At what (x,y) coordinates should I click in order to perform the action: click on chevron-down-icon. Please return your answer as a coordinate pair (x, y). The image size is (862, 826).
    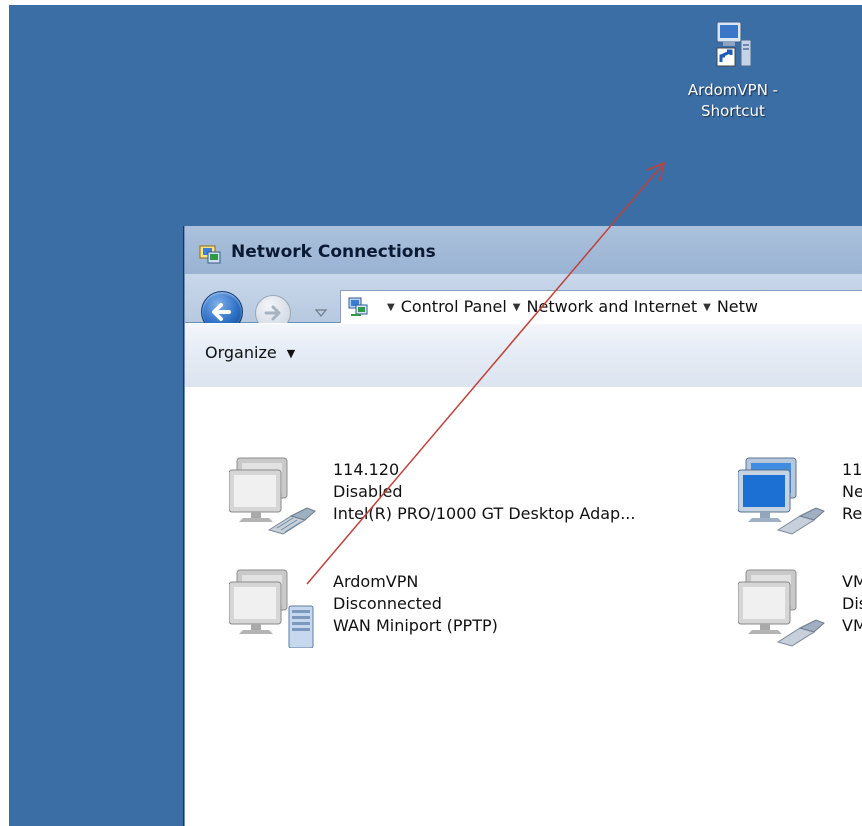
    Looking at the image, I should click on (321, 313).